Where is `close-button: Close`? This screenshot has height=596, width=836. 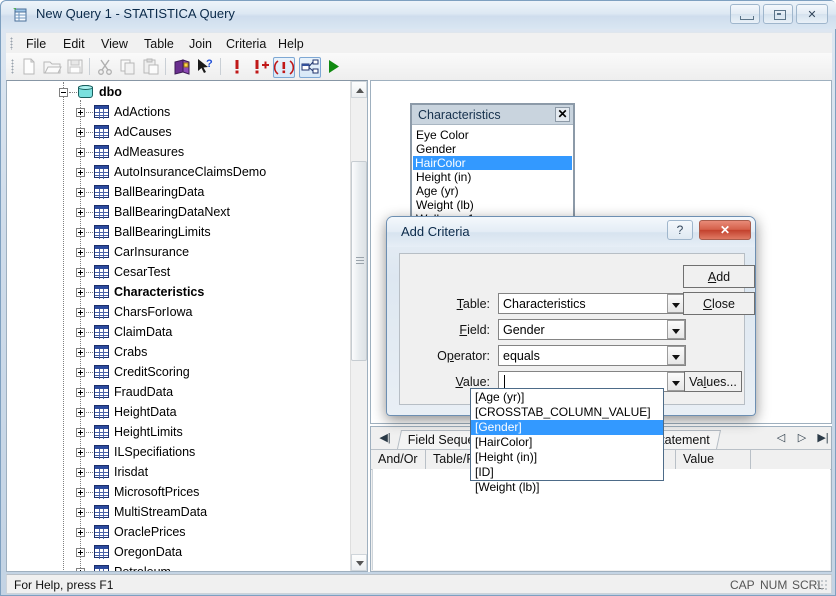 close-button: Close is located at coordinates (719, 303).